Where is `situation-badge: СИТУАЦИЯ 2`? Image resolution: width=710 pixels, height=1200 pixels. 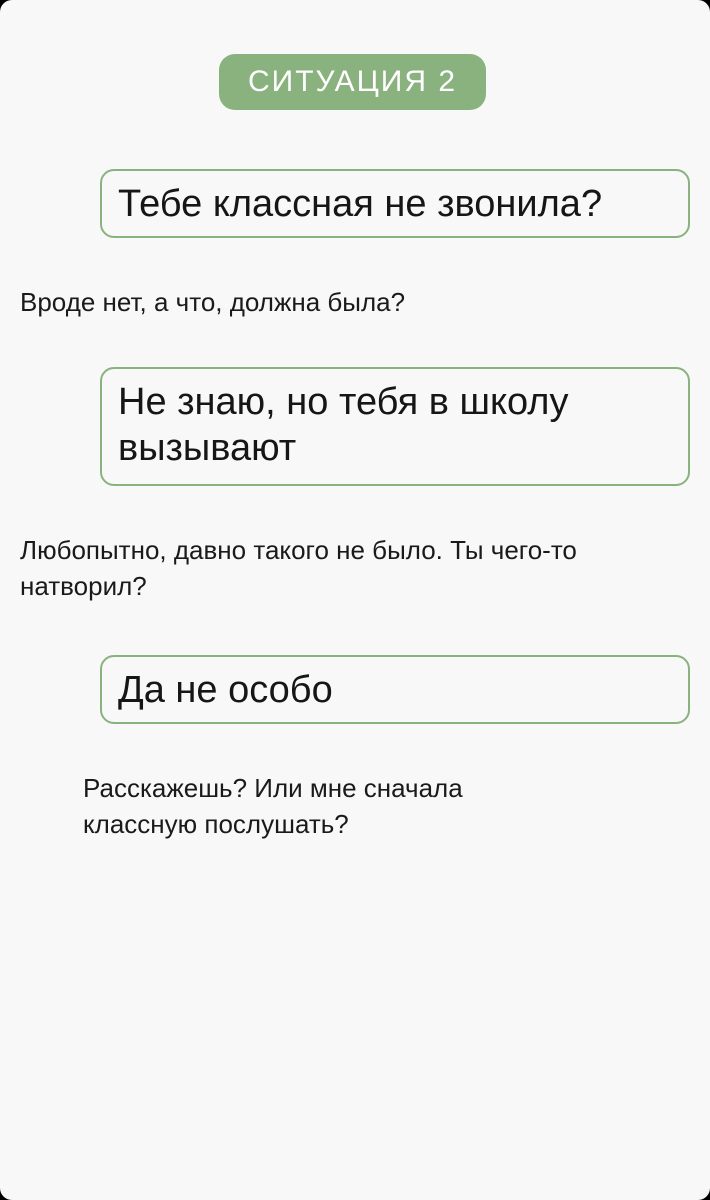
situation-badge: СИТУАЦИЯ 2 is located at coordinates (352, 82).